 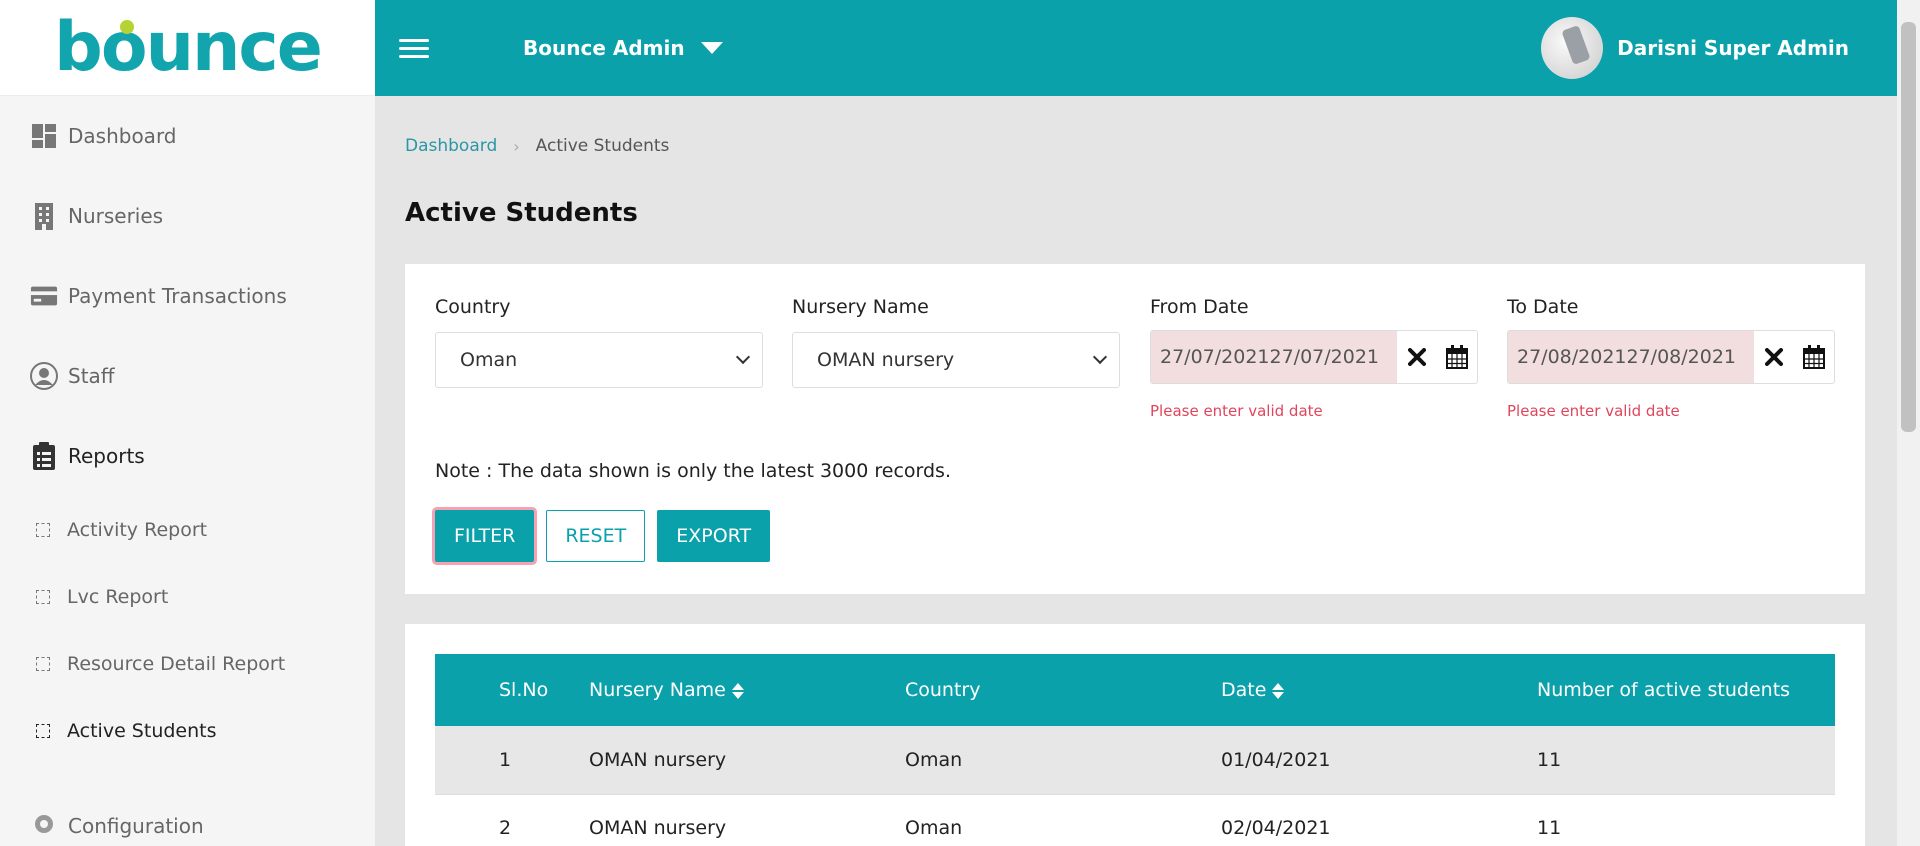 What do you see at coordinates (860, 307) in the screenshot?
I see `nursery-label: Nursery Name` at bounding box center [860, 307].